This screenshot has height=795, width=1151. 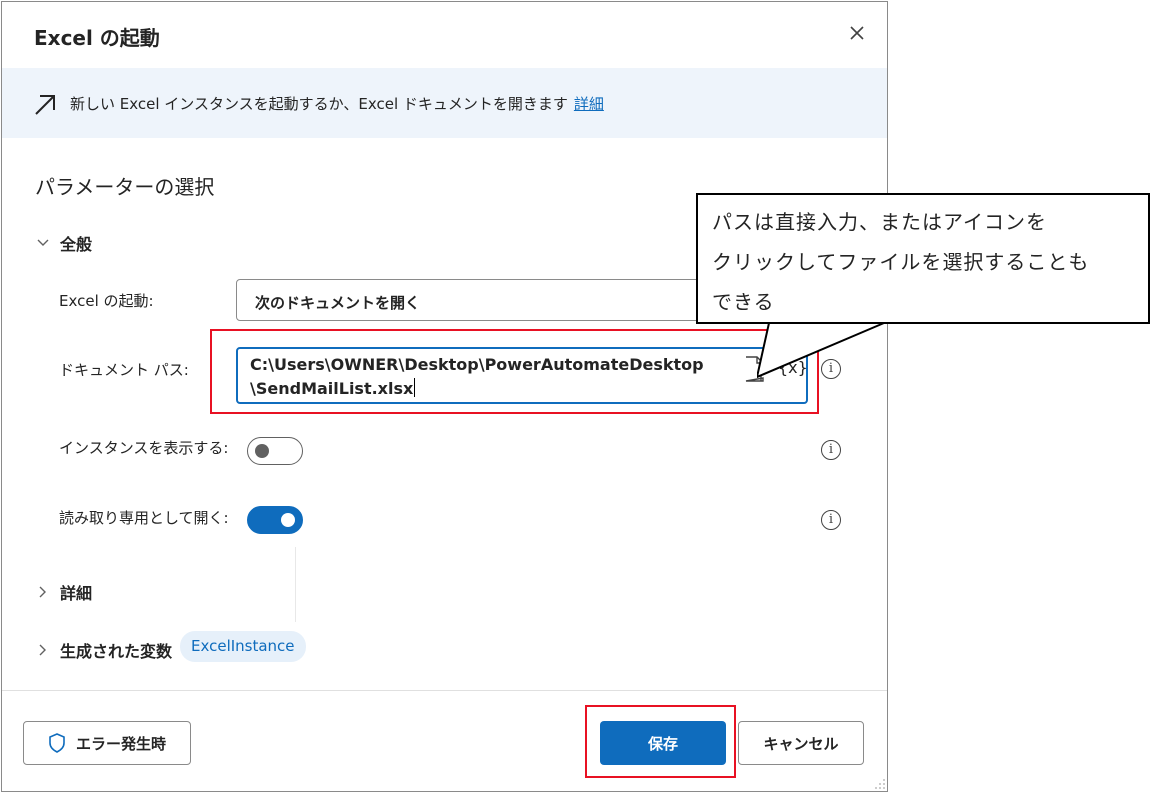 I want to click on close-icon, so click(x=857, y=33).